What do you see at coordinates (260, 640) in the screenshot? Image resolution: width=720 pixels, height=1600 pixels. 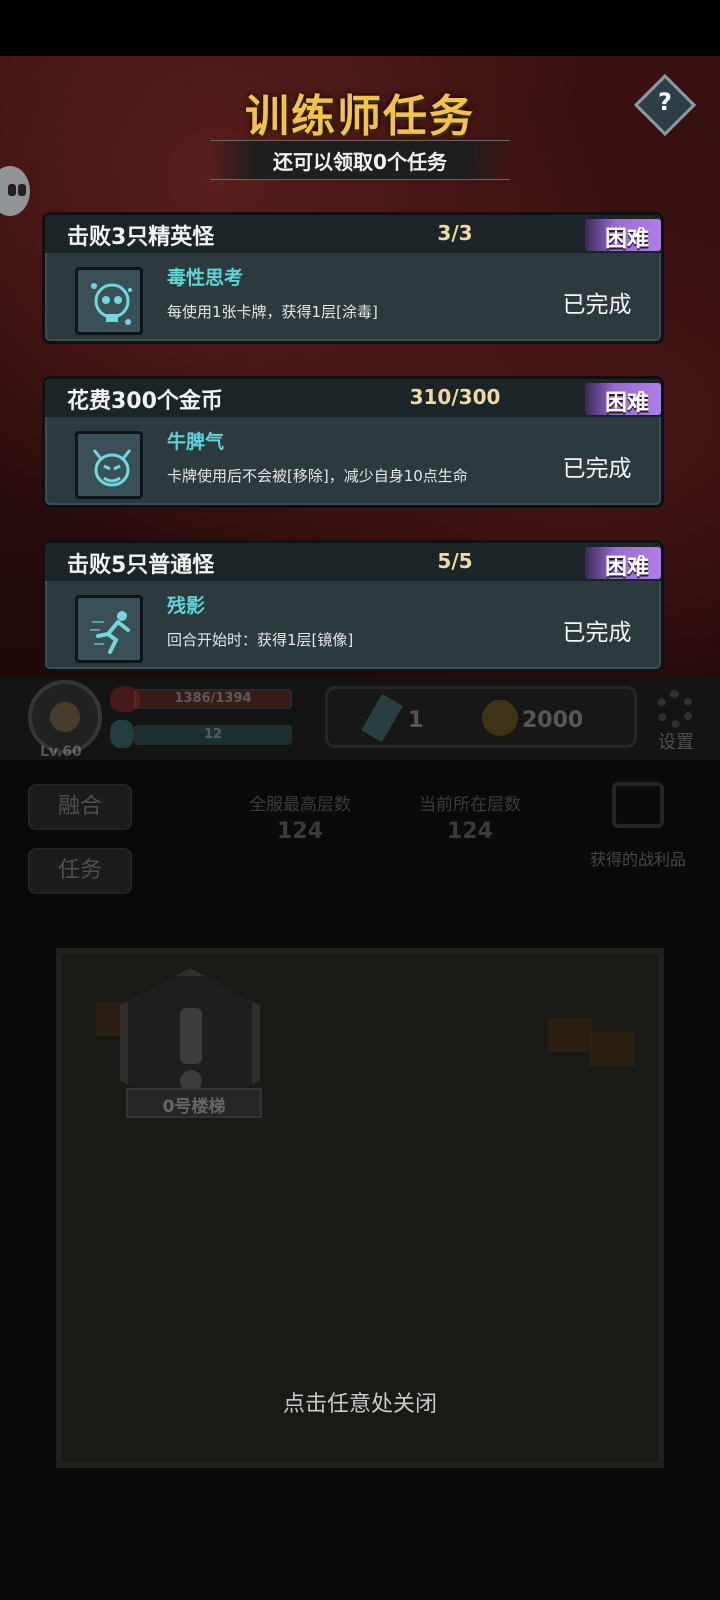 I see `reward-desc: 回合开始时：获得1层[镜像]` at bounding box center [260, 640].